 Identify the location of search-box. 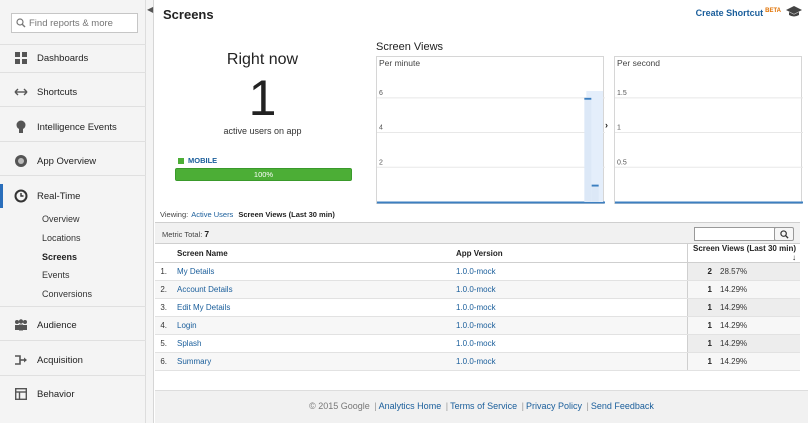
(74, 23).